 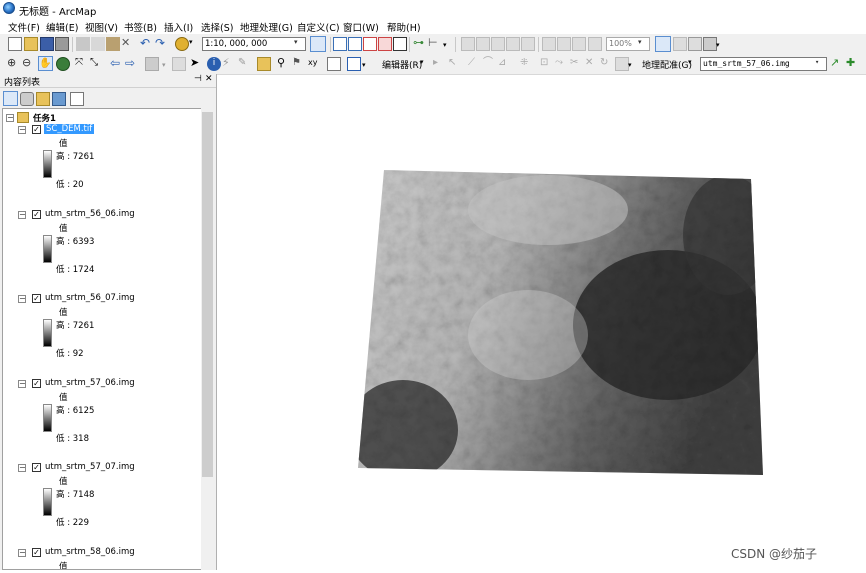 What do you see at coordinates (117, 64) in the screenshot?
I see `back-extent-icon: ⇦` at bounding box center [117, 64].